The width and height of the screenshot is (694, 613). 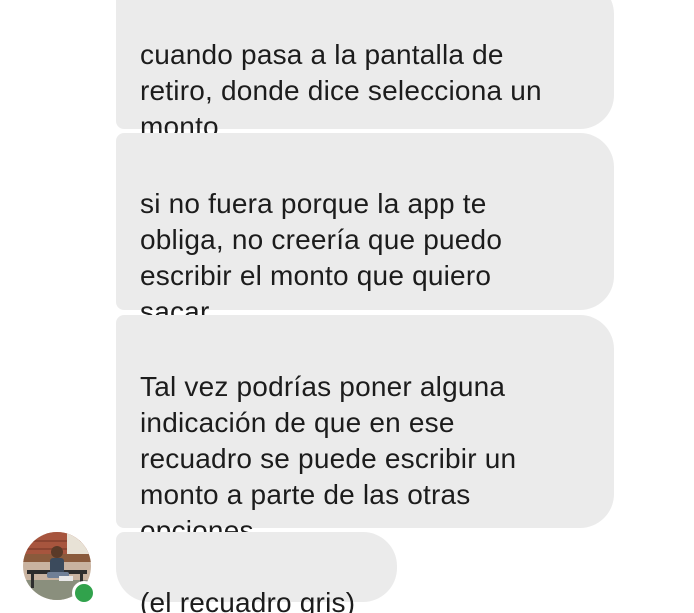 What do you see at coordinates (84, 593) in the screenshot?
I see `online-status-dot` at bounding box center [84, 593].